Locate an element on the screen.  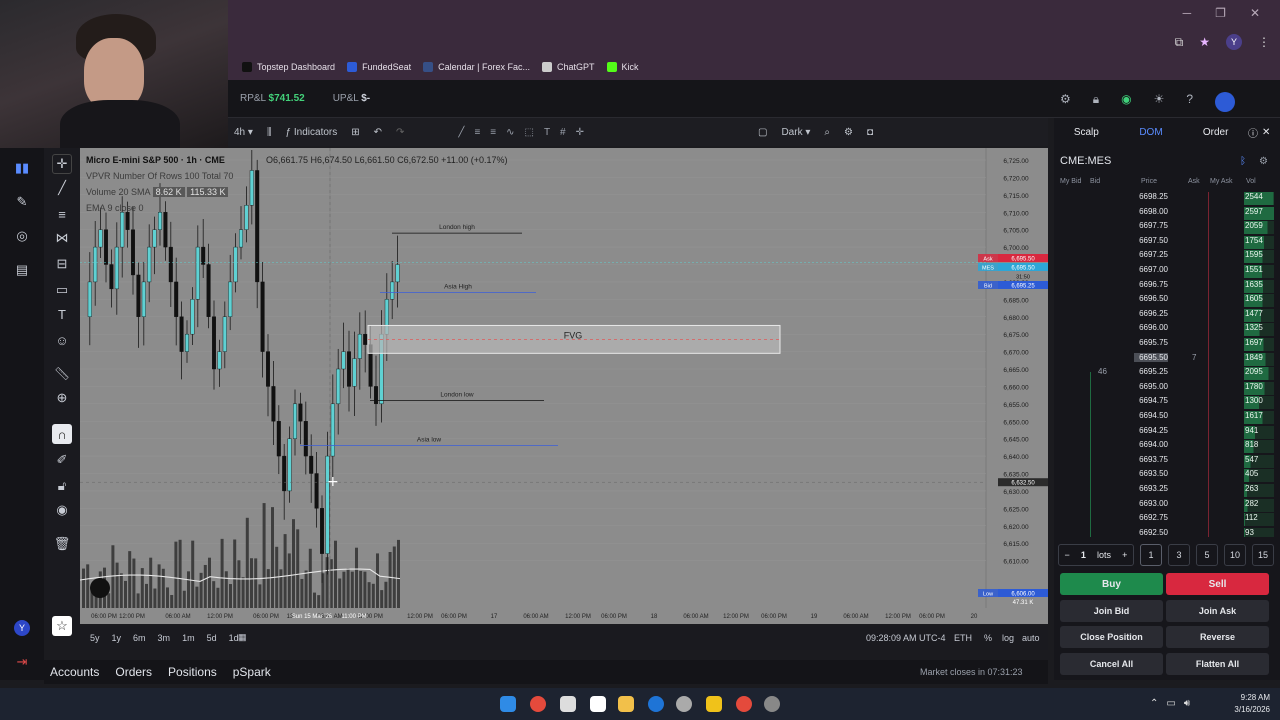
chrome-icon is located at coordinates (538, 704).